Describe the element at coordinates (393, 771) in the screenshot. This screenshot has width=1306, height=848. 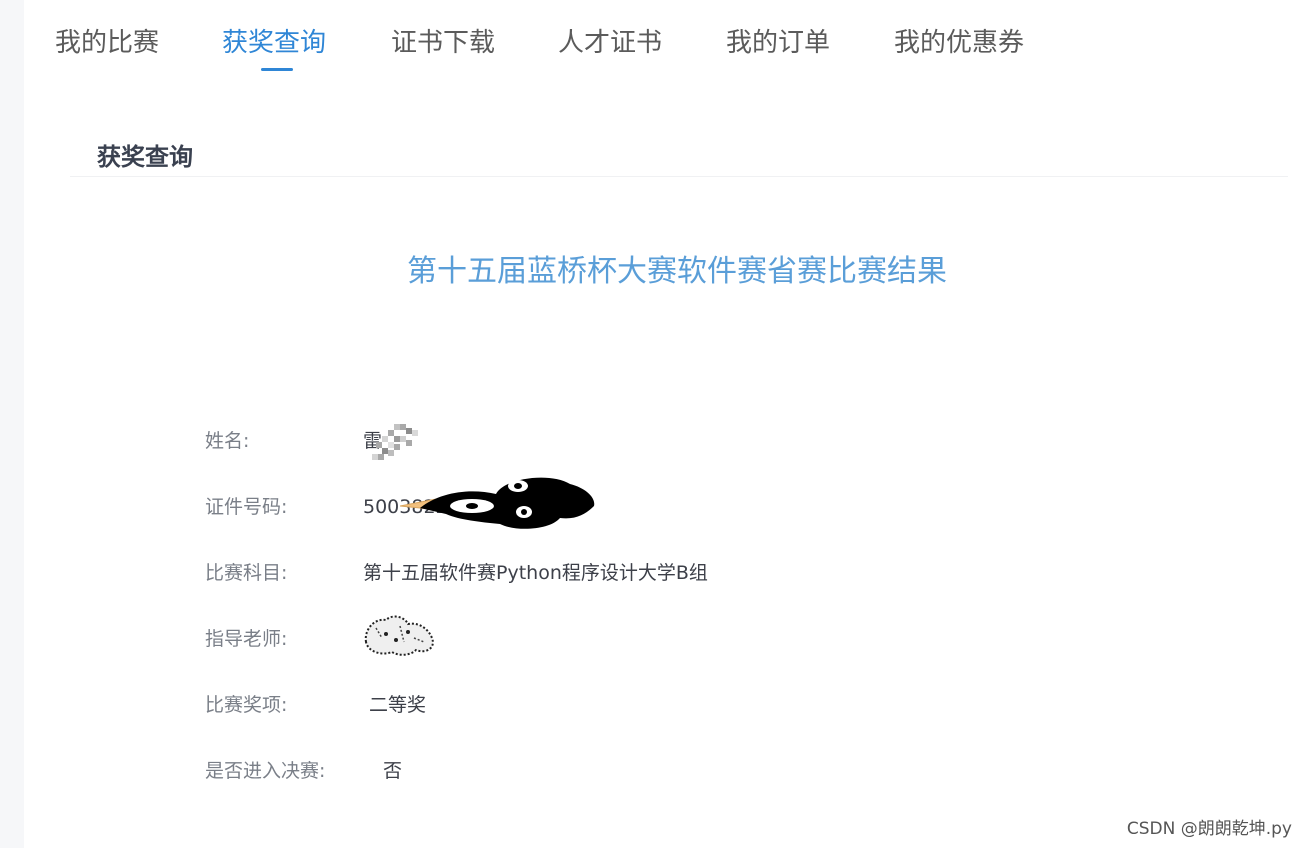
I see `finals-value: 否` at that location.